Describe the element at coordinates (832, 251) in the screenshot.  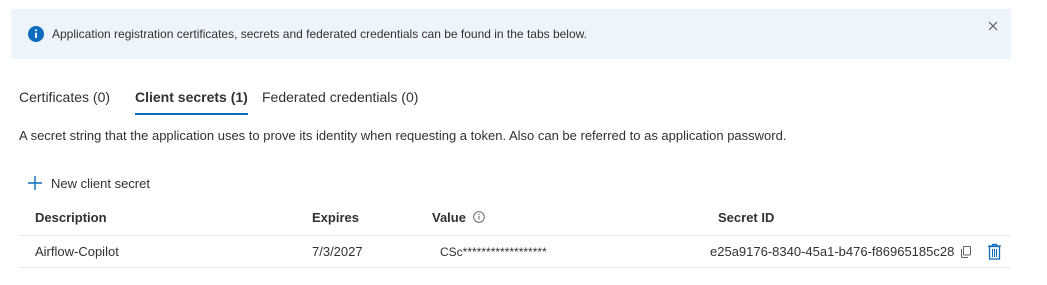
I see `secret-id: e25a9176-8340-45a1-b476-f86965185c28` at that location.